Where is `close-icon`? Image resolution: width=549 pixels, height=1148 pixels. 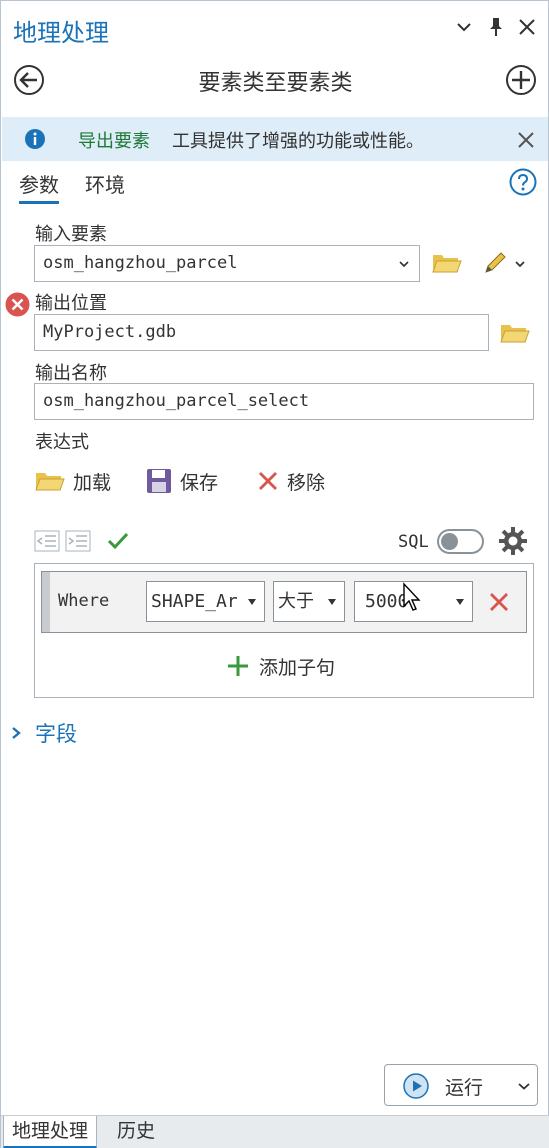
close-icon is located at coordinates (527, 27).